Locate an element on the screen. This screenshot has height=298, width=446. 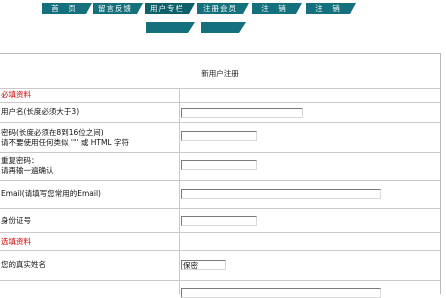
optional-section-label: 选填资料 is located at coordinates (16, 241).